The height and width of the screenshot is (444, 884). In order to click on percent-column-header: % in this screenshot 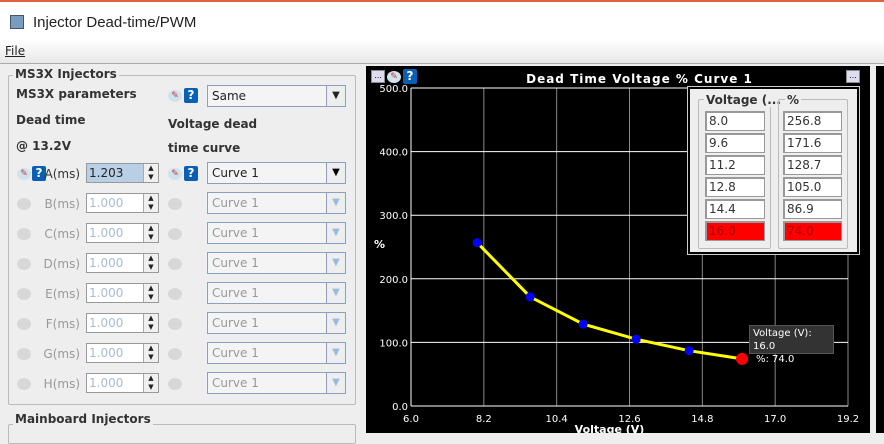, I will do `click(793, 100)`.